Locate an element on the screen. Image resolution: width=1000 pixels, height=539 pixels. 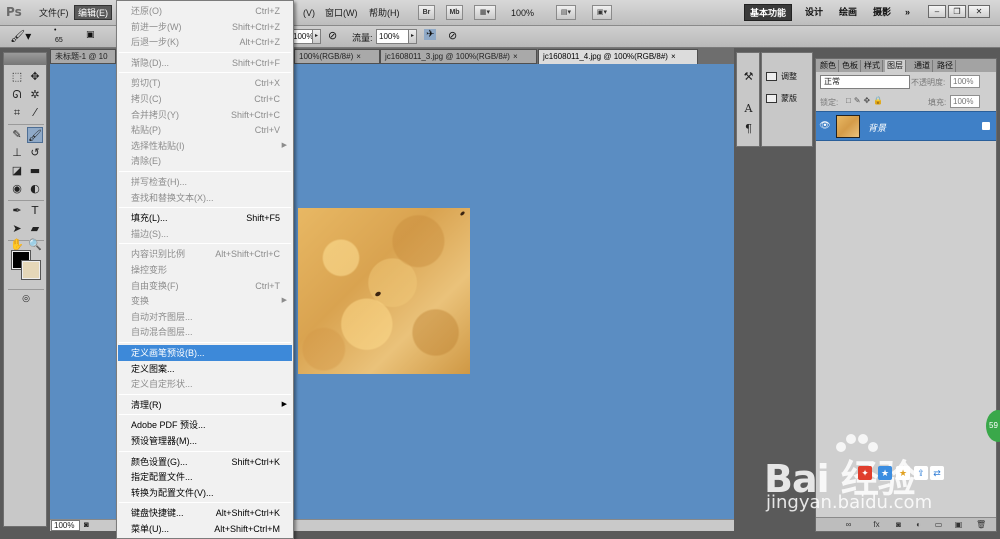
edit-menu-item: 自由变换(F) Ctrl+T is located at coordinates (205, 286).